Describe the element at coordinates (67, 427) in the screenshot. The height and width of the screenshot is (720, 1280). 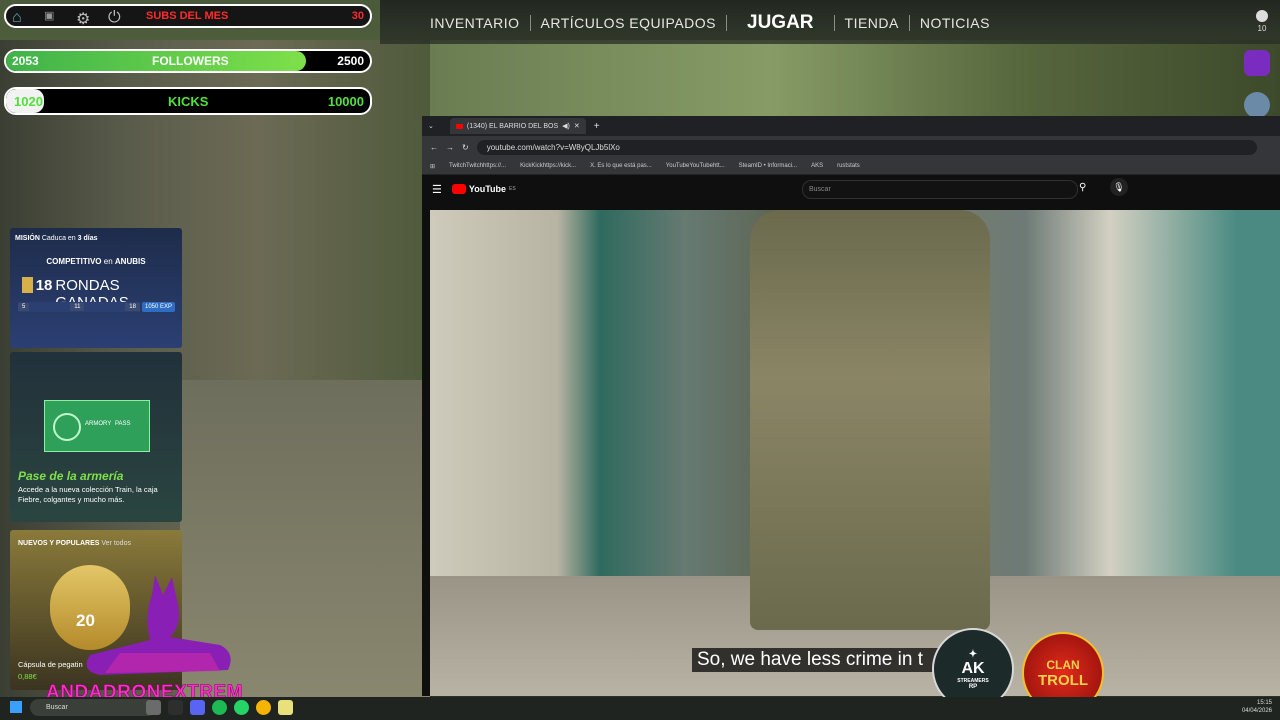
I see `star-icon` at that location.